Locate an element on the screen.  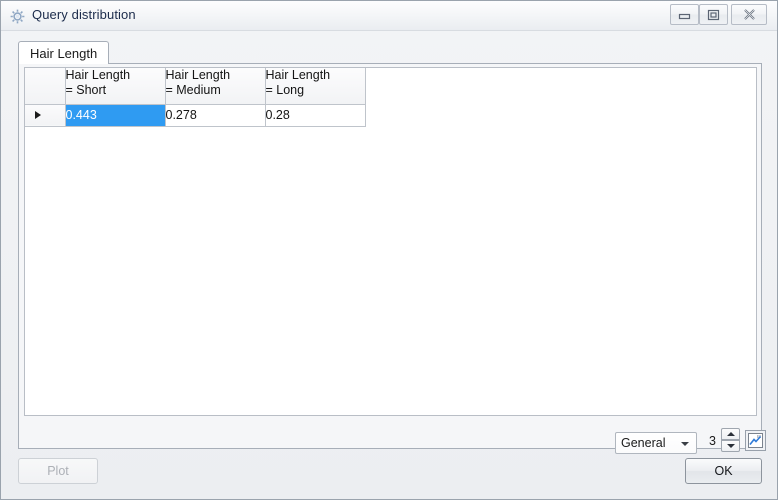
tab-strip: Hair Length is located at coordinates (390, 52).